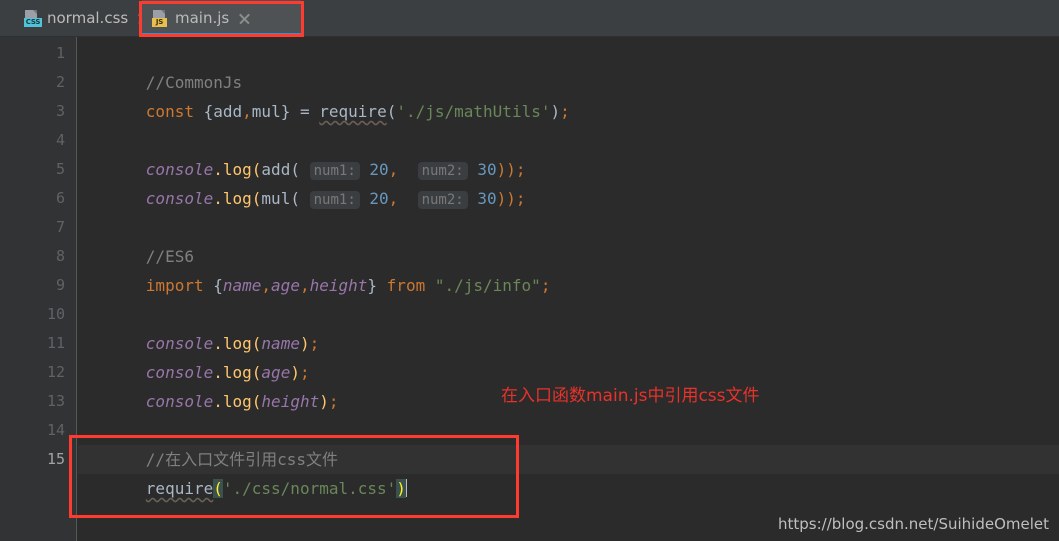 This screenshot has width=1059, height=541. What do you see at coordinates (487, 285) in the screenshot?
I see `string-info-path: "./js/info"` at bounding box center [487, 285].